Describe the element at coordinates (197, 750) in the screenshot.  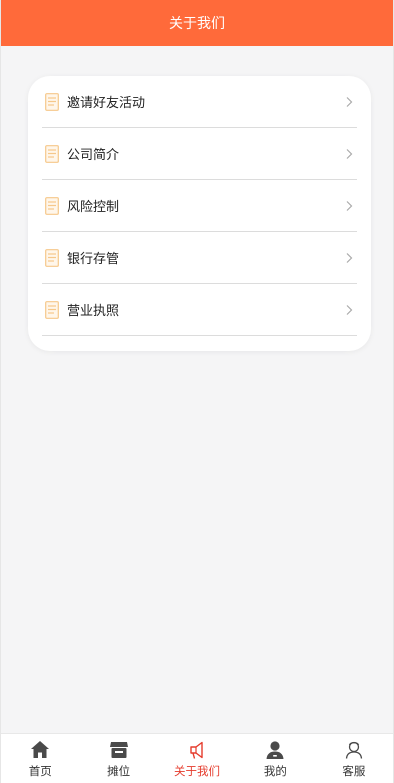
I see `megaphone-icon` at that location.